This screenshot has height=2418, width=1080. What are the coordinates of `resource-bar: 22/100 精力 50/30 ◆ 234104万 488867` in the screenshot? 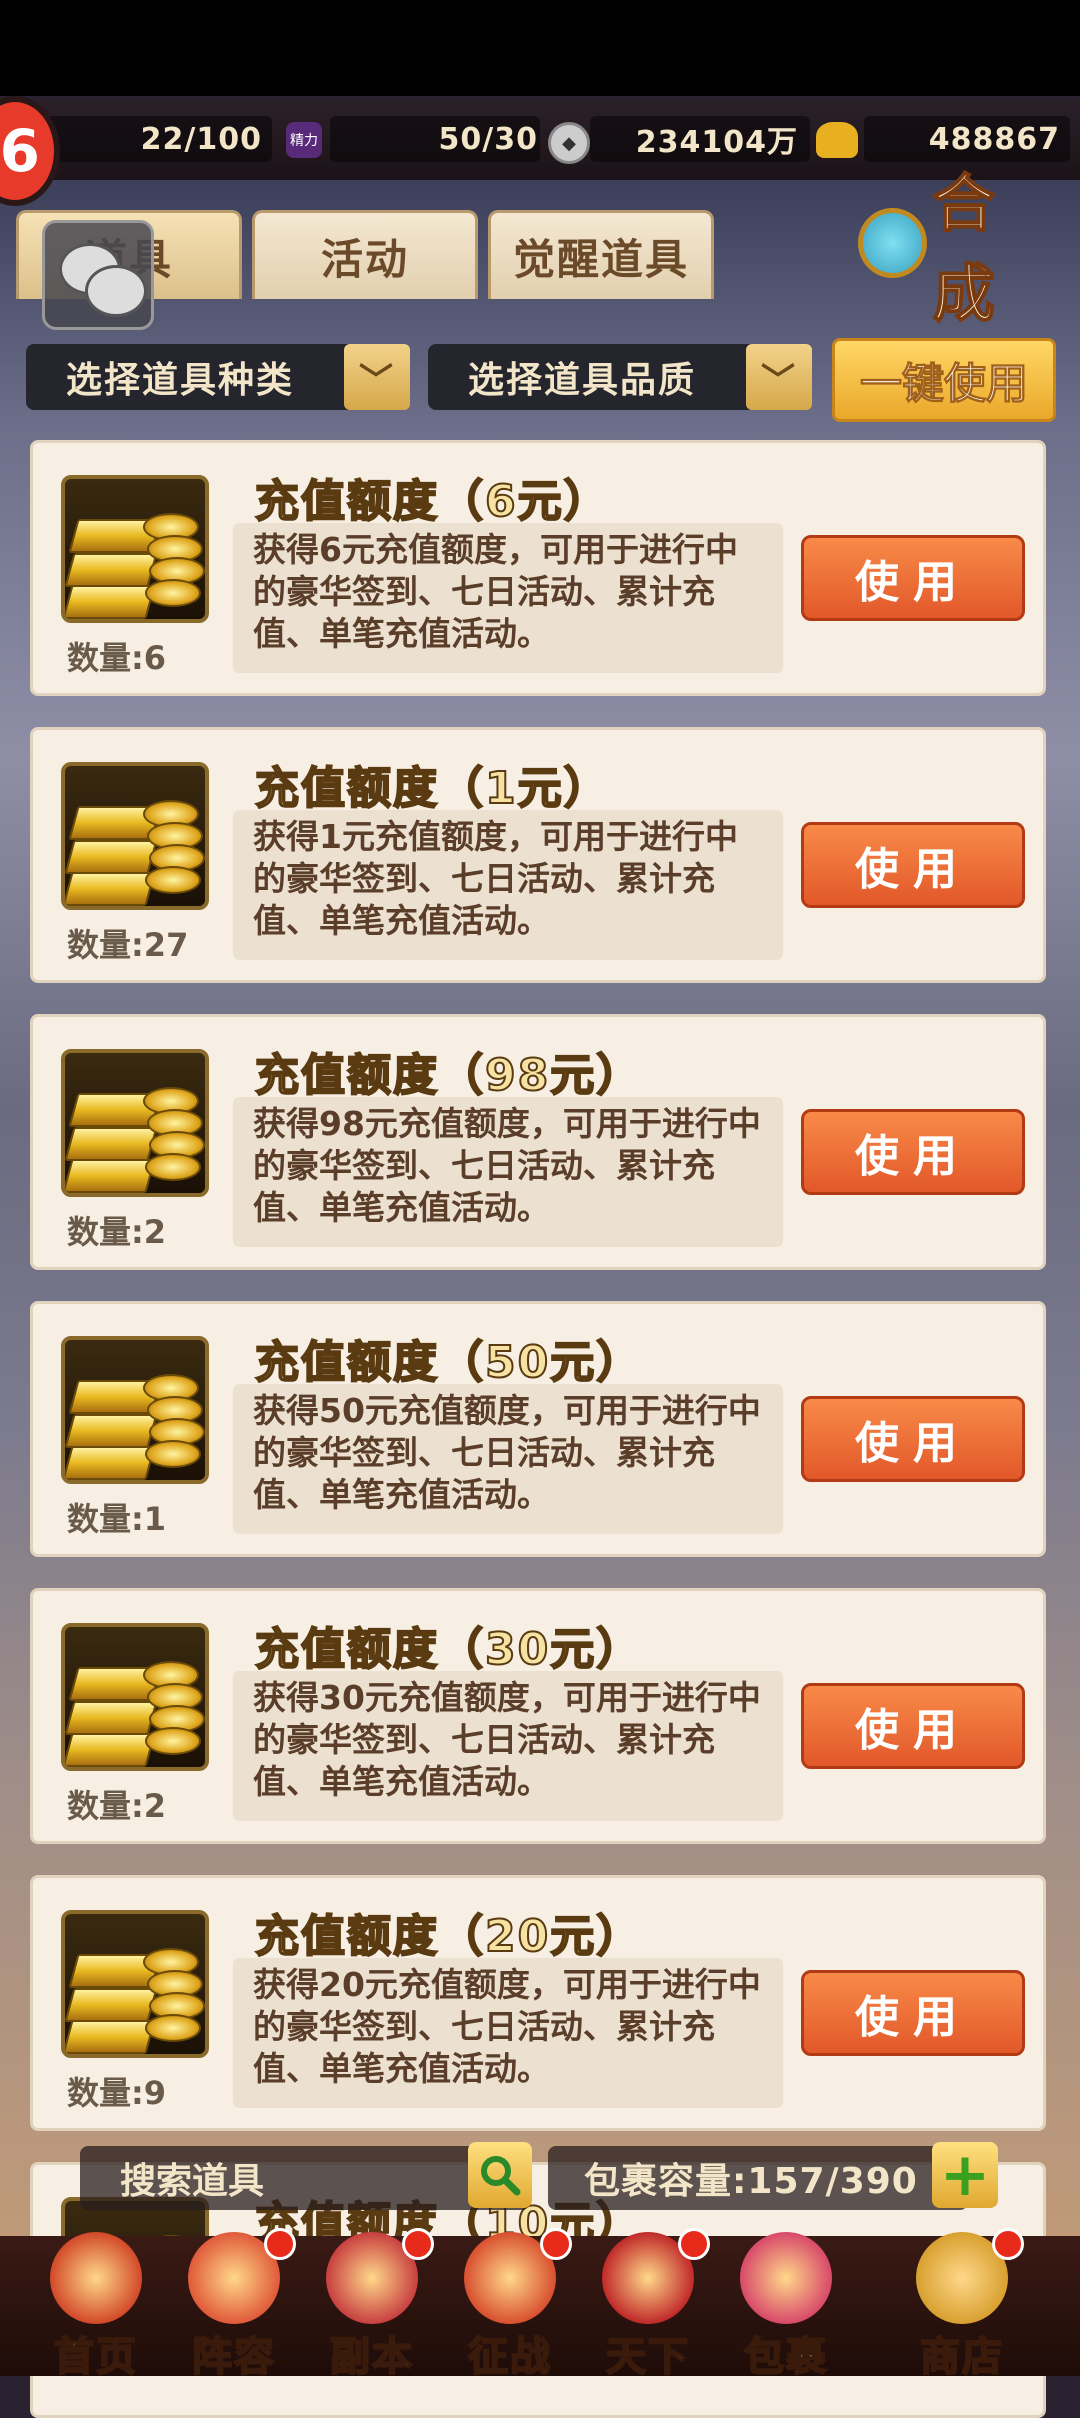 It's located at (540, 140).